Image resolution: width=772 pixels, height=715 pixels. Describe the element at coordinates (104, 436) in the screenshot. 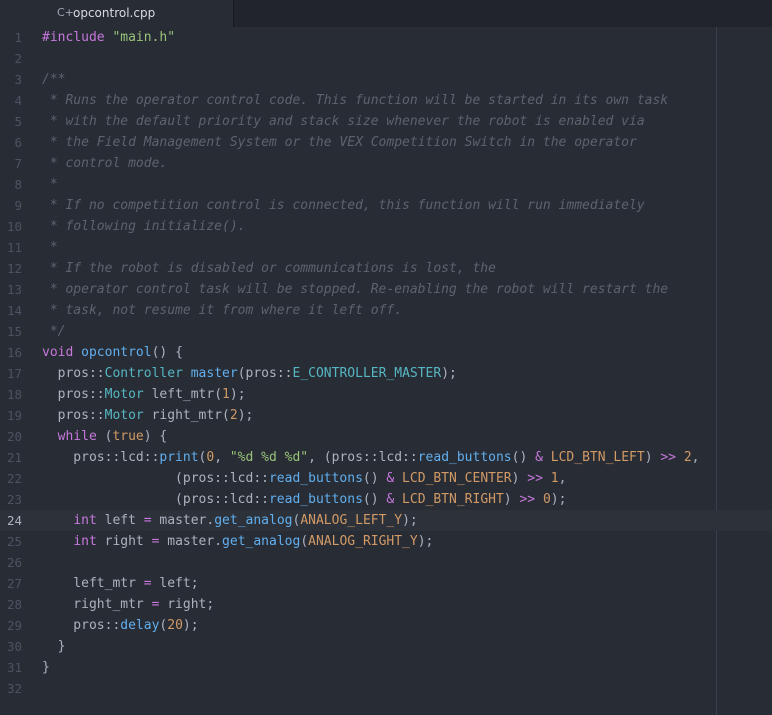

I see `code-token: (` at that location.